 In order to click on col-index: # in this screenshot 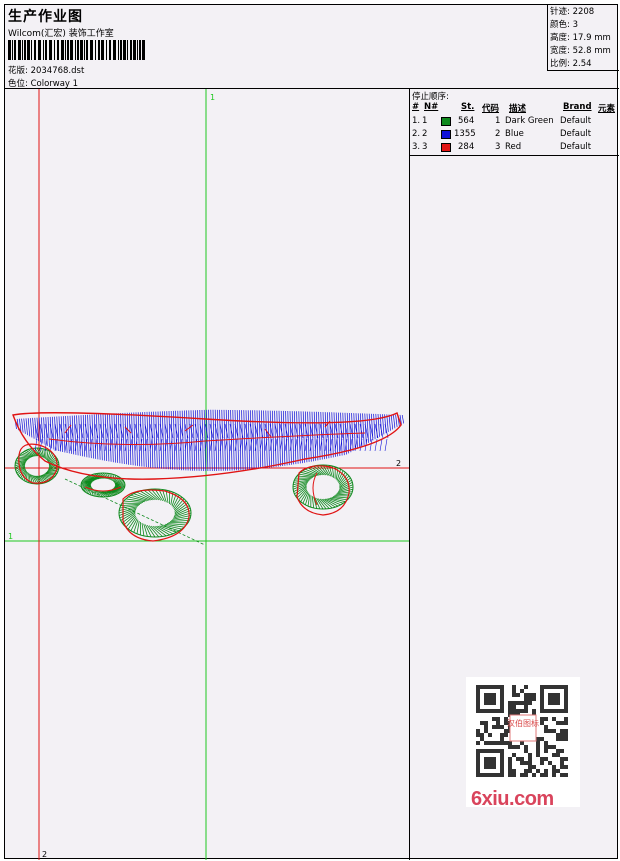, I will do `click(416, 107)`.